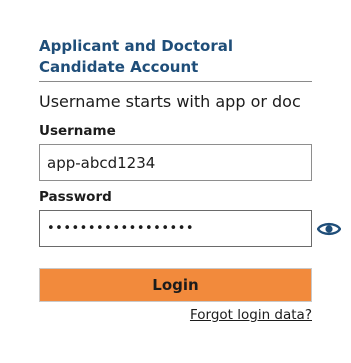 The width and height of the screenshot is (351, 363). I want to click on password-row, so click(190, 228).